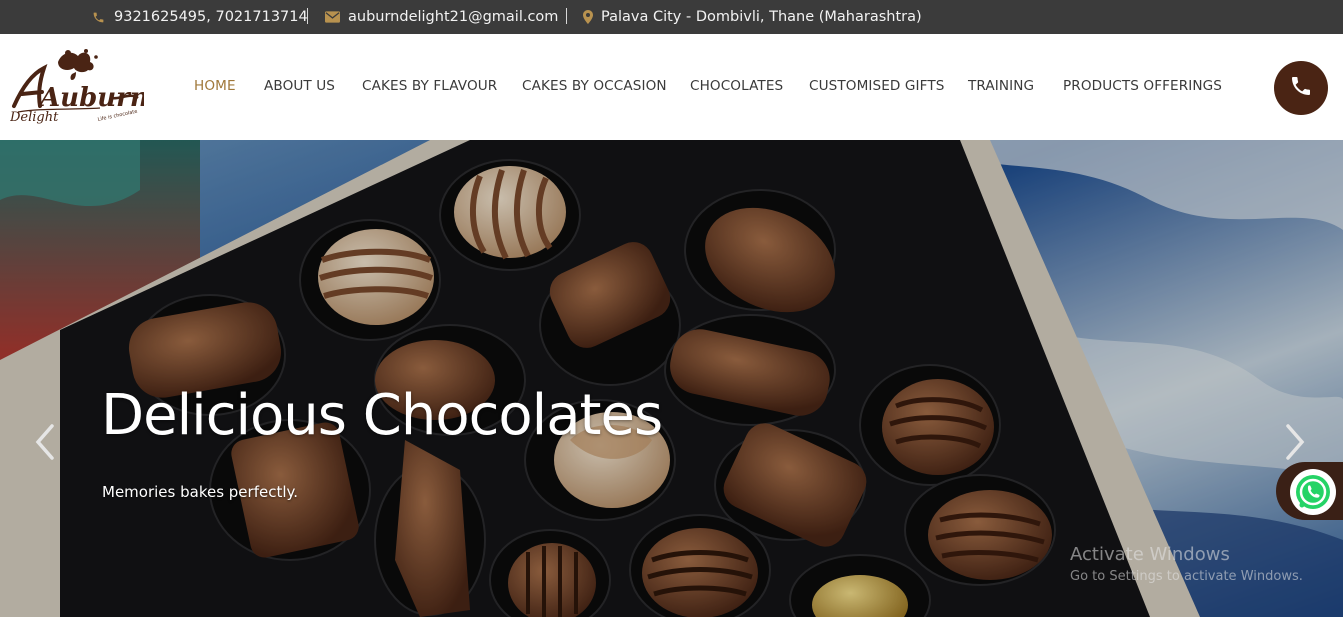 This screenshot has height=617, width=1343. What do you see at coordinates (299, 86) in the screenshot?
I see `nav-about-us: ABOUT US` at bounding box center [299, 86].